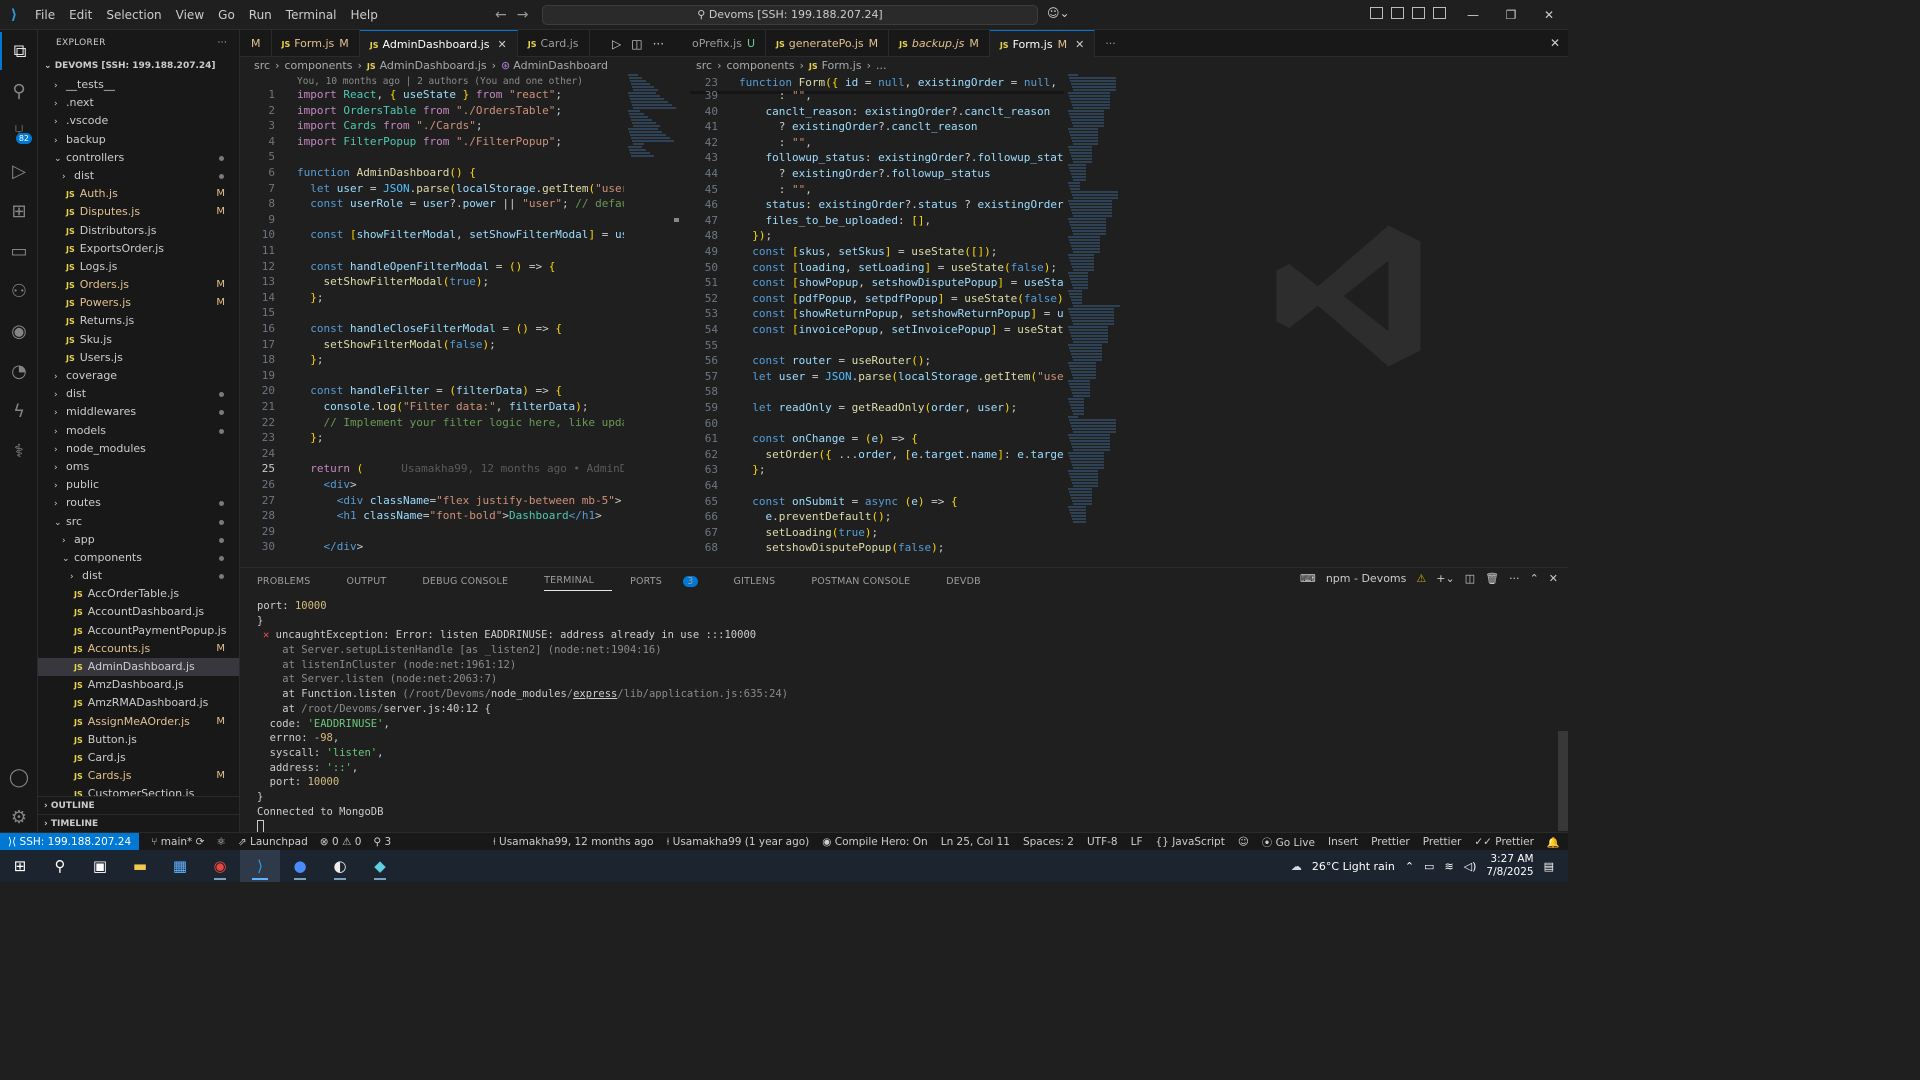 The width and height of the screenshot is (1920, 1080). I want to click on notification-center-icon: ▤, so click(1549, 866).